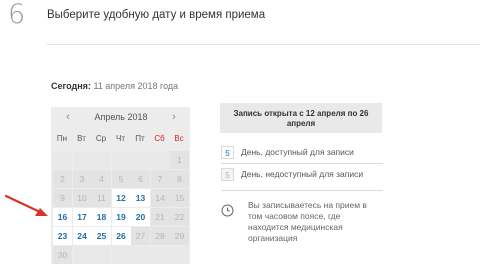 This screenshot has width=480, height=266. I want to click on legend-divider, so click(302, 163).